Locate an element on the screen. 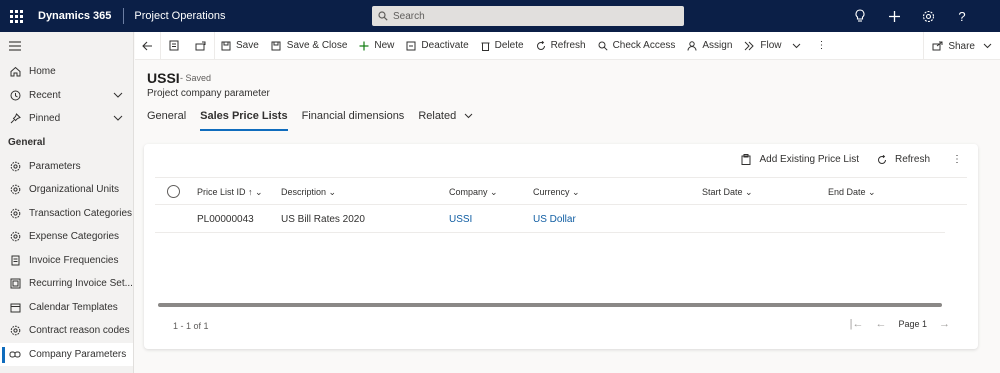 The width and height of the screenshot is (1000, 373). more-commands-button: ⋮ is located at coordinates (822, 46).